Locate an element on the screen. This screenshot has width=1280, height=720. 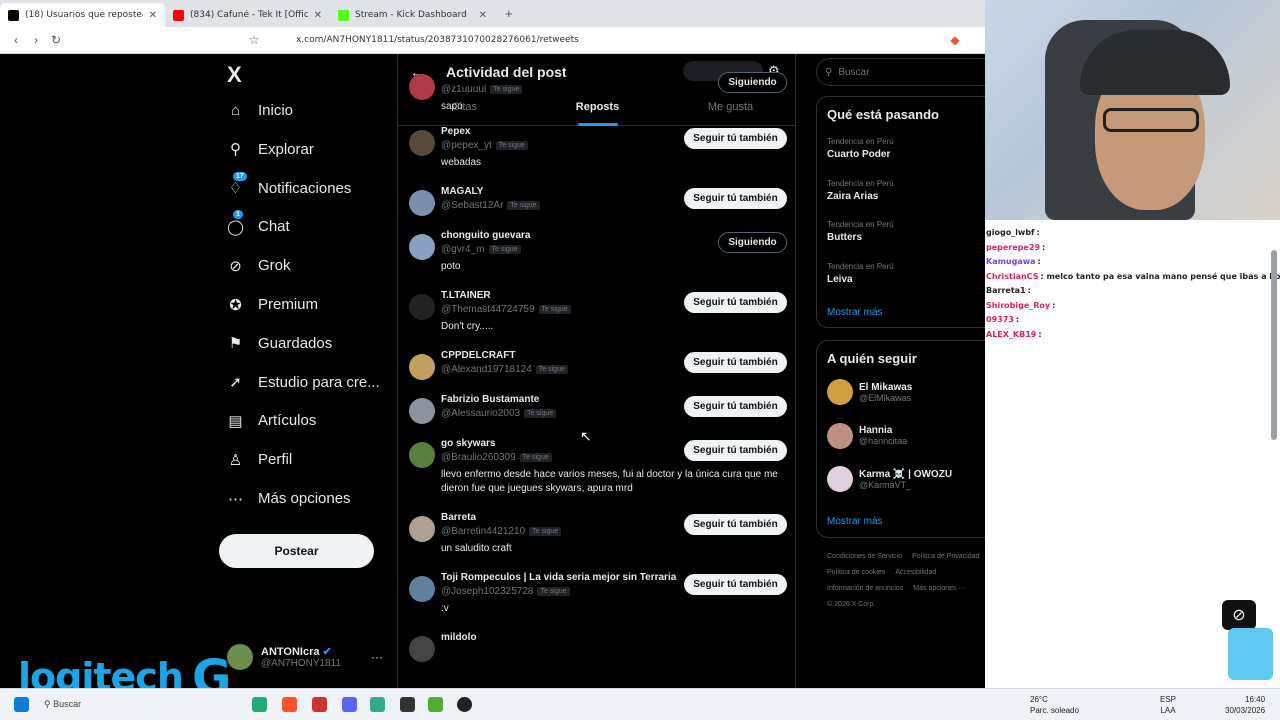
who-show-more-link: Mostrar más is located at coordinates (855, 521).